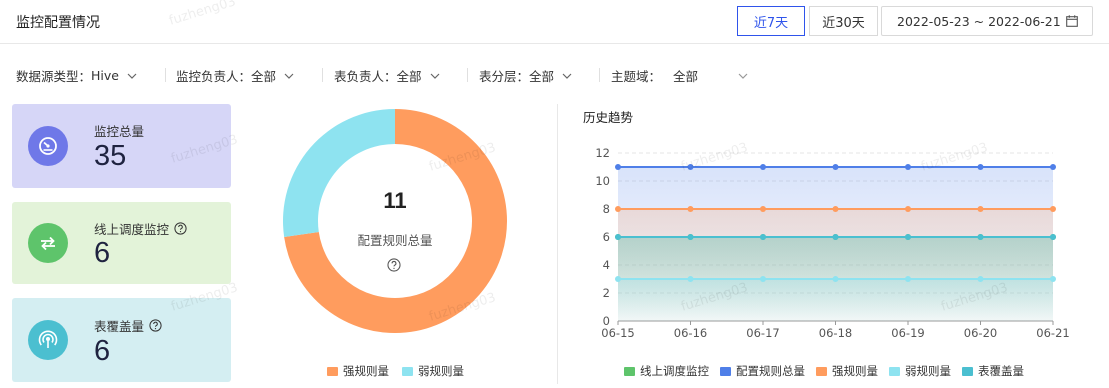 The width and height of the screenshot is (1109, 388). Describe the element at coordinates (1001, 371) in the screenshot. I see `legend-label: 表覆盖量` at that location.